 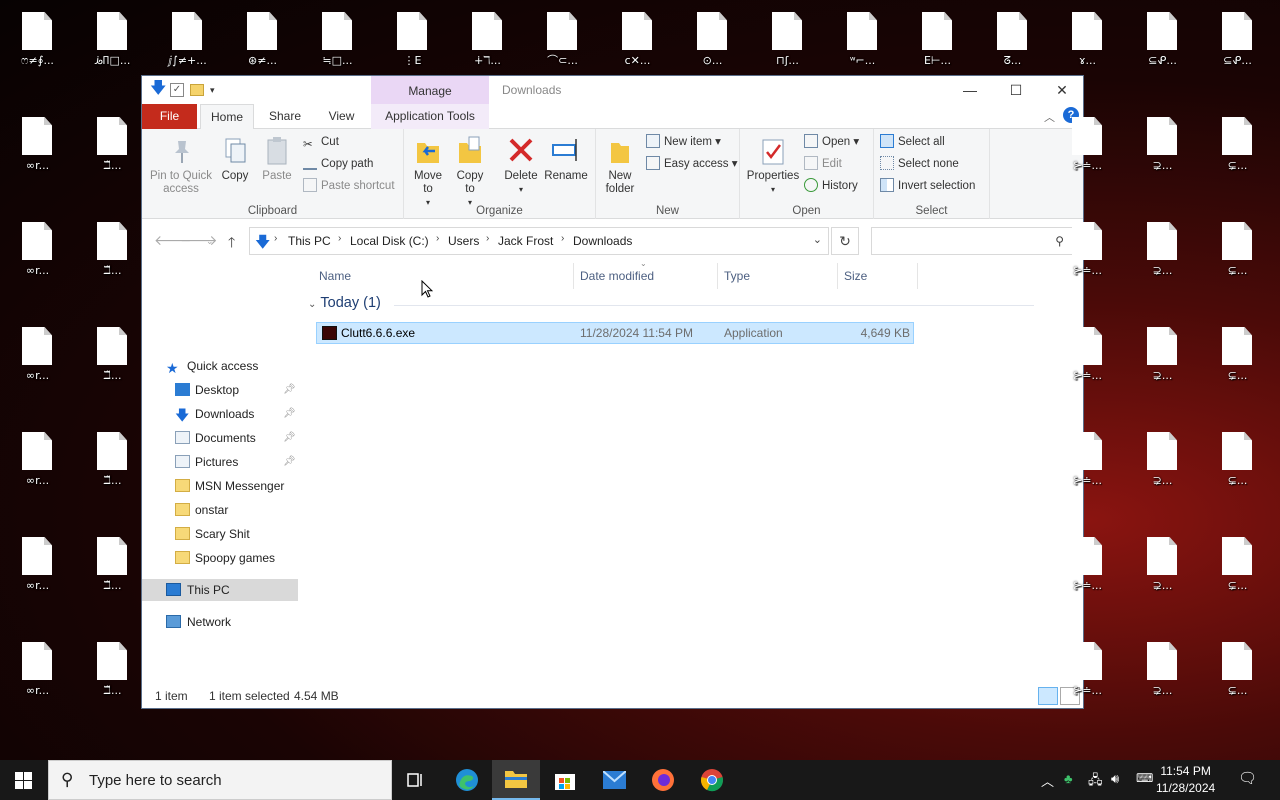 What do you see at coordinates (220, 414) in the screenshot?
I see `nav-item-downloads: 🡇 Downloads 📌︎` at bounding box center [220, 414].